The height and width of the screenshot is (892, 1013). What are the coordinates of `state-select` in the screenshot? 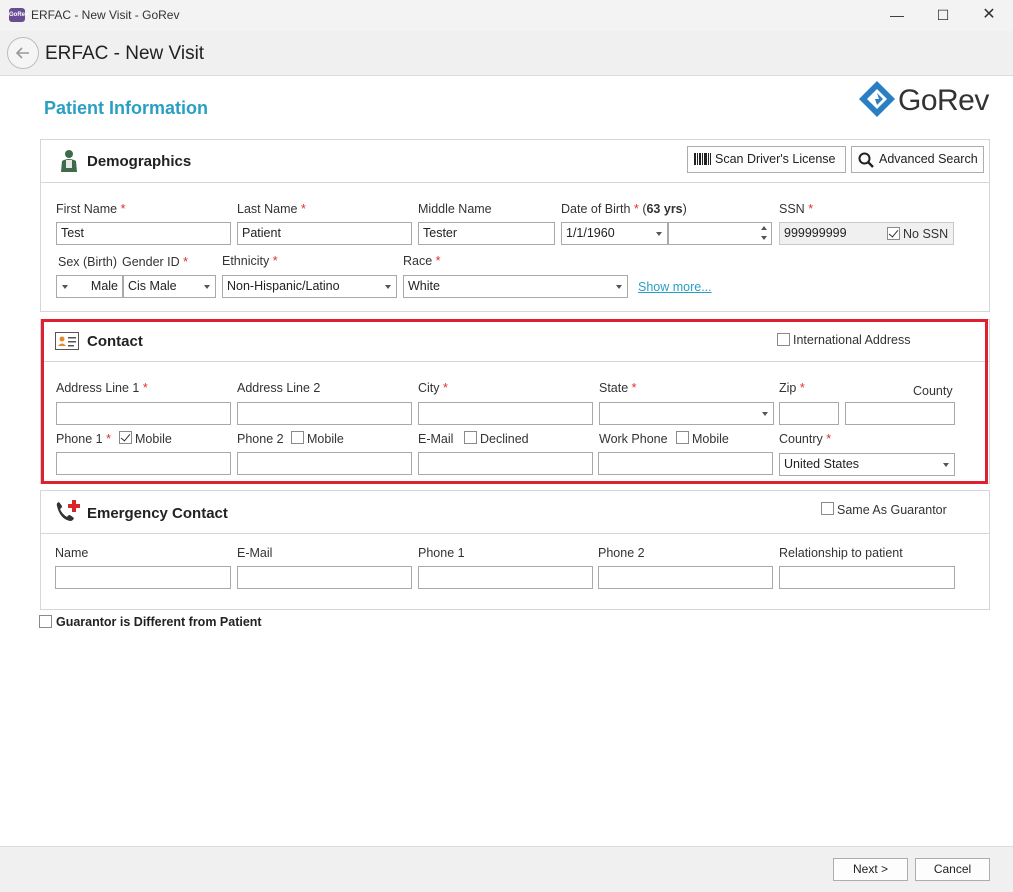 It's located at (686, 413).